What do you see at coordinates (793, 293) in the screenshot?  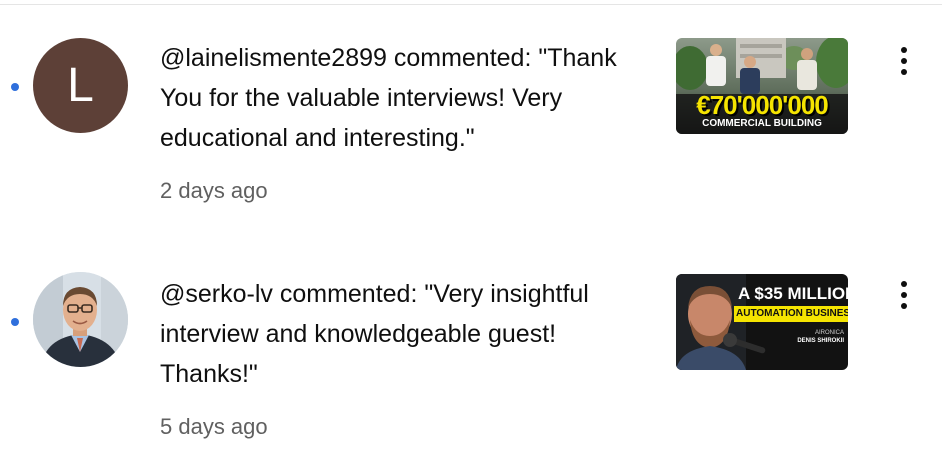 I see `thumbnail-title: A $35 MILLION` at bounding box center [793, 293].